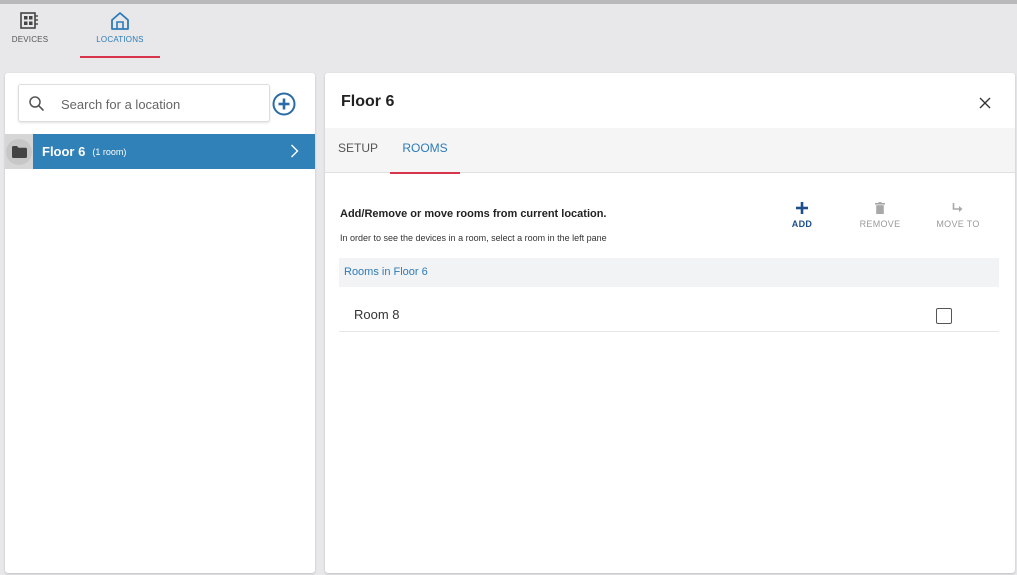 The image size is (1017, 575). I want to click on room-name: Room 8, so click(377, 314).